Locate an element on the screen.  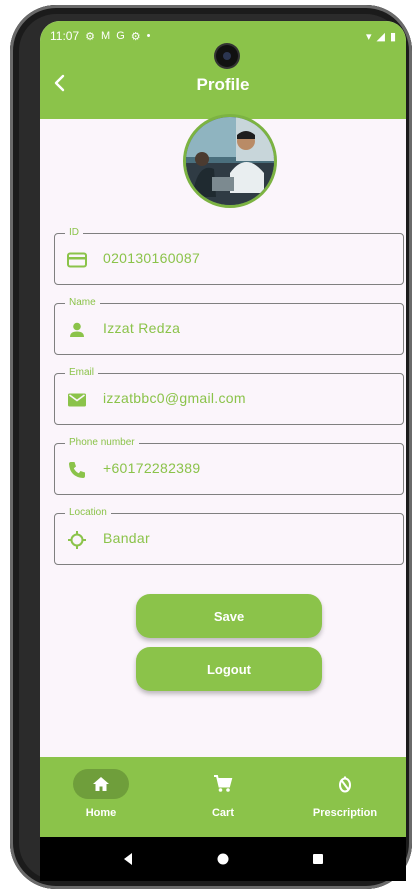
email-field-label: Email is located at coordinates (82, 373).